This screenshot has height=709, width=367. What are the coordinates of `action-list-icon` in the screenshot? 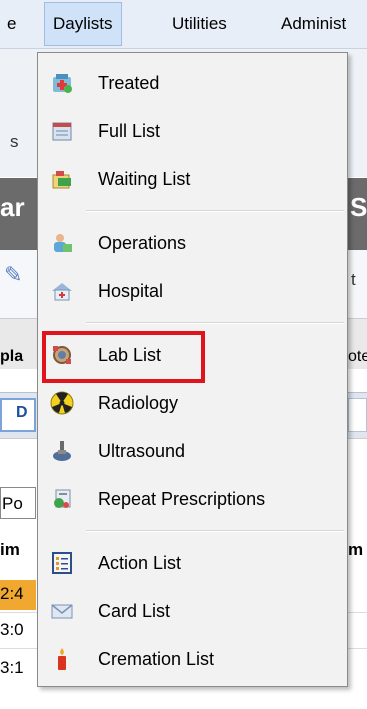 It's located at (62, 563).